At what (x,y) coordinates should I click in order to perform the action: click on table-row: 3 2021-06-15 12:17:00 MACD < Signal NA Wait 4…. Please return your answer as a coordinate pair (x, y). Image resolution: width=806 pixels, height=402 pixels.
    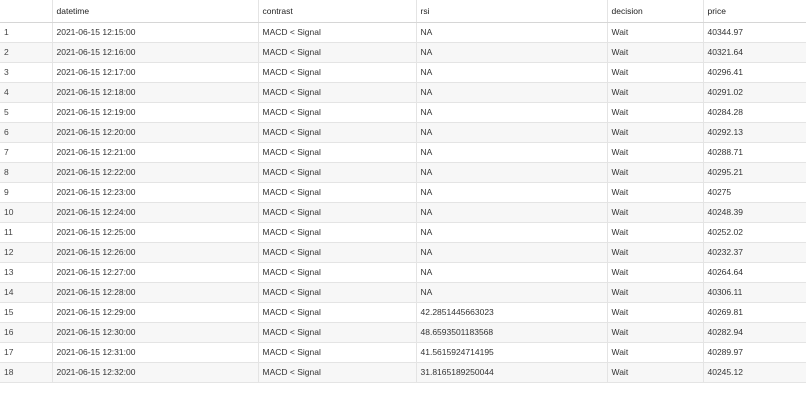
    Looking at the image, I should click on (403, 72).